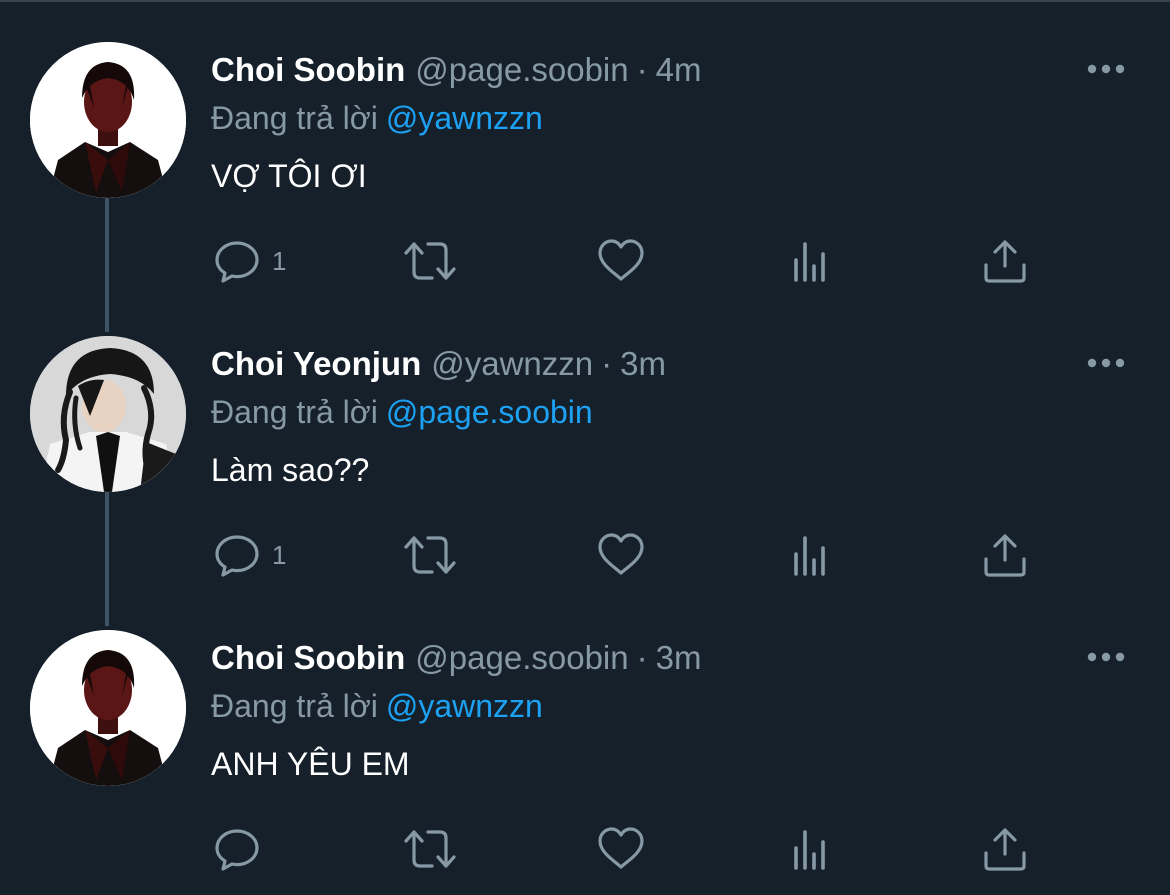  I want to click on tweet-text: ANH YÊU EM, so click(310, 764).